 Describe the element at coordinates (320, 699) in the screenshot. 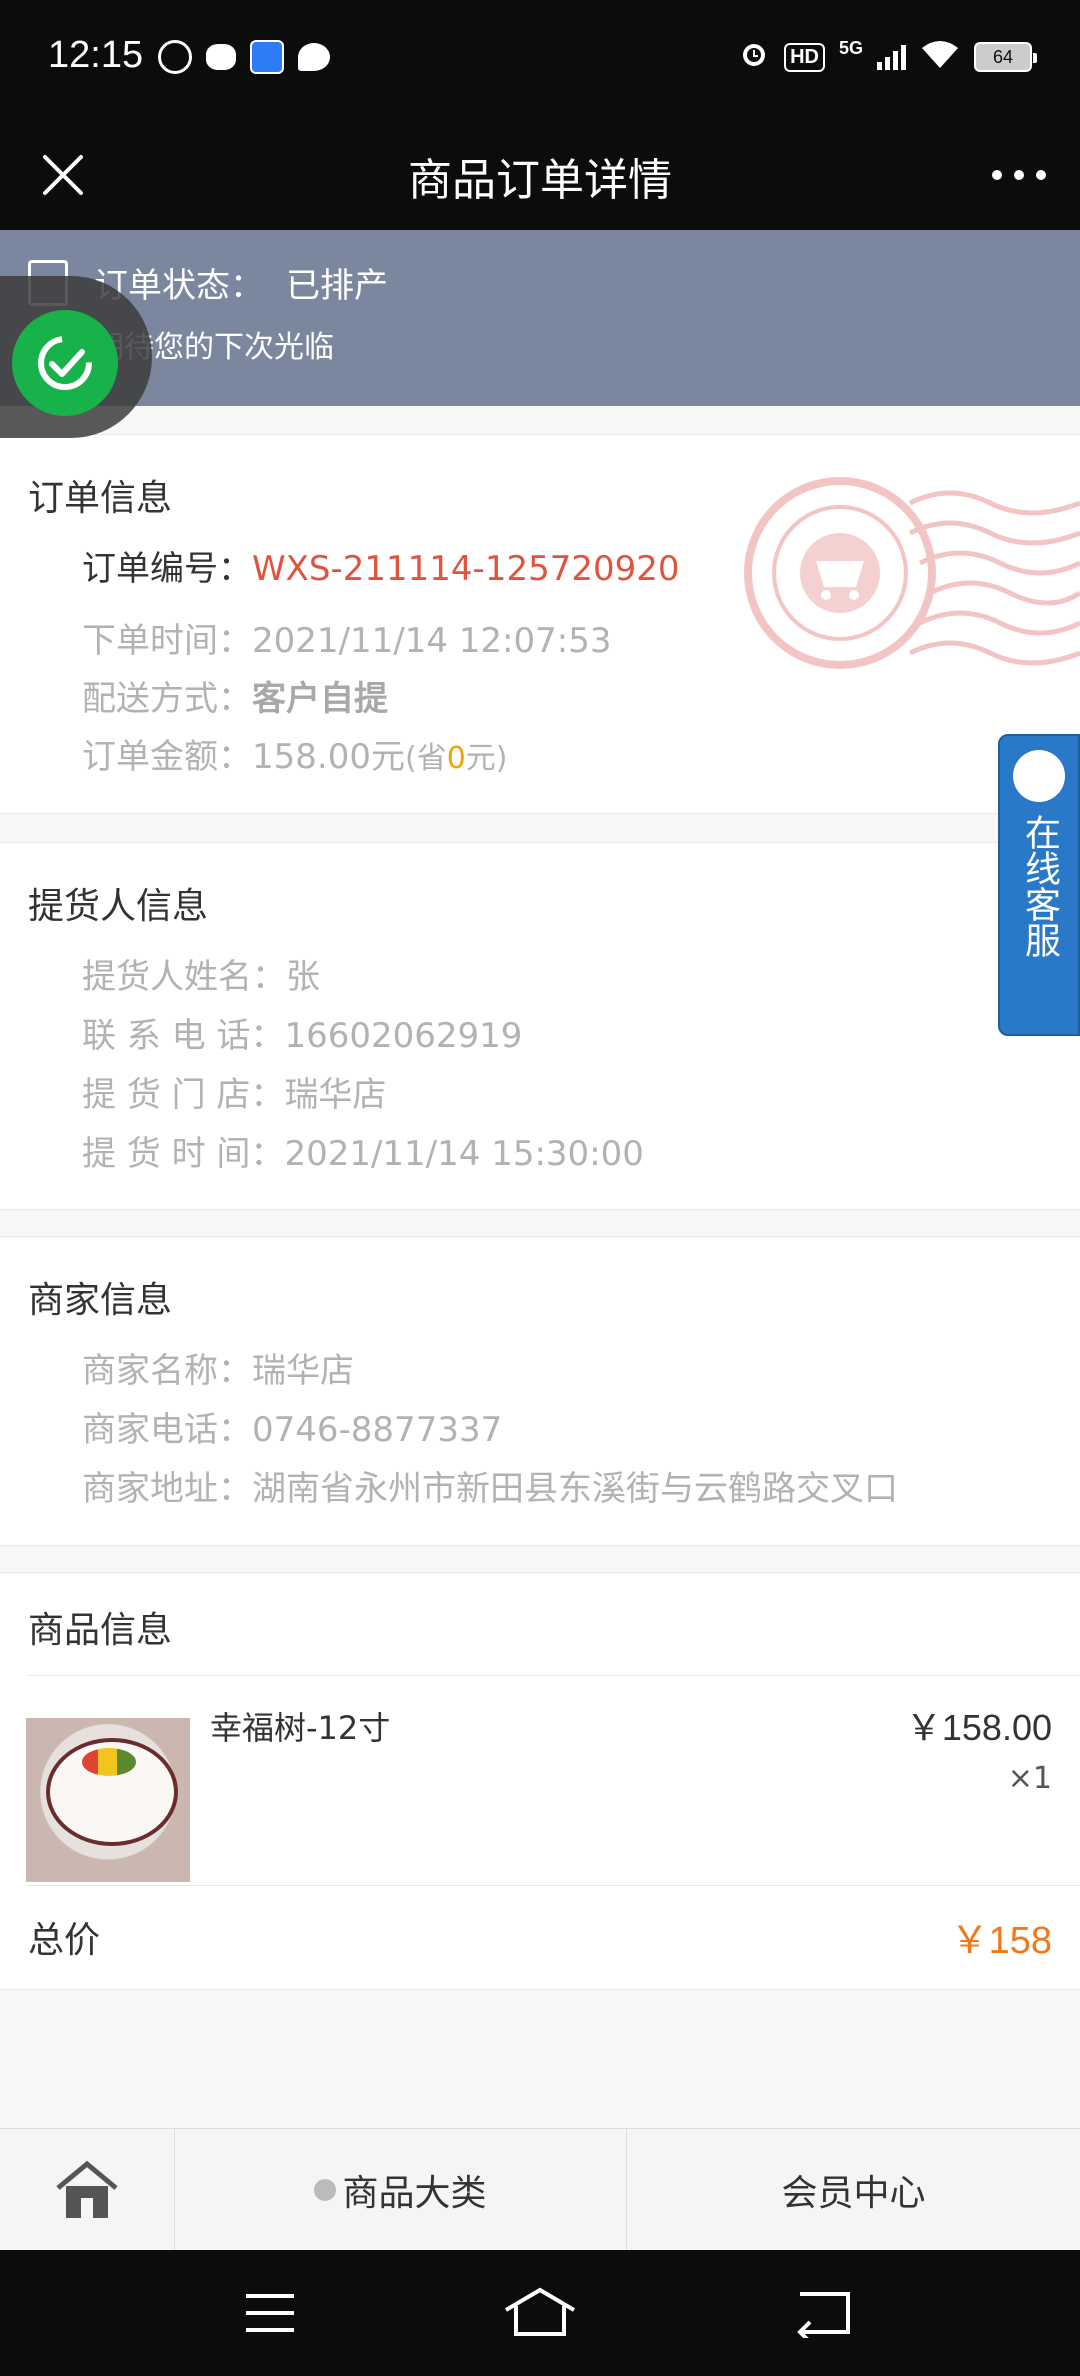

I see `delivery-value: 客户自提` at that location.